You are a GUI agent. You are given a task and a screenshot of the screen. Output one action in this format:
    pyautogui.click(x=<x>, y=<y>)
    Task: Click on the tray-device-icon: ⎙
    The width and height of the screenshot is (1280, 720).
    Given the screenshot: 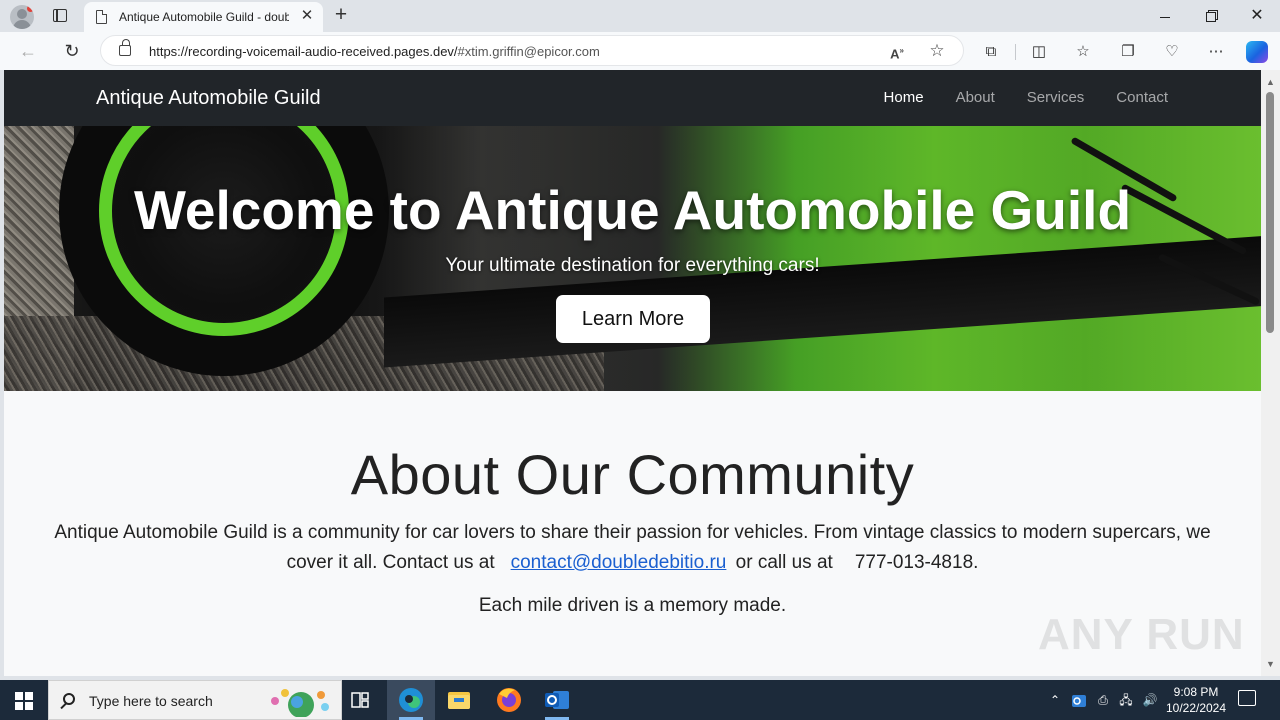 What is the action you would take?
    pyautogui.click(x=1103, y=700)
    